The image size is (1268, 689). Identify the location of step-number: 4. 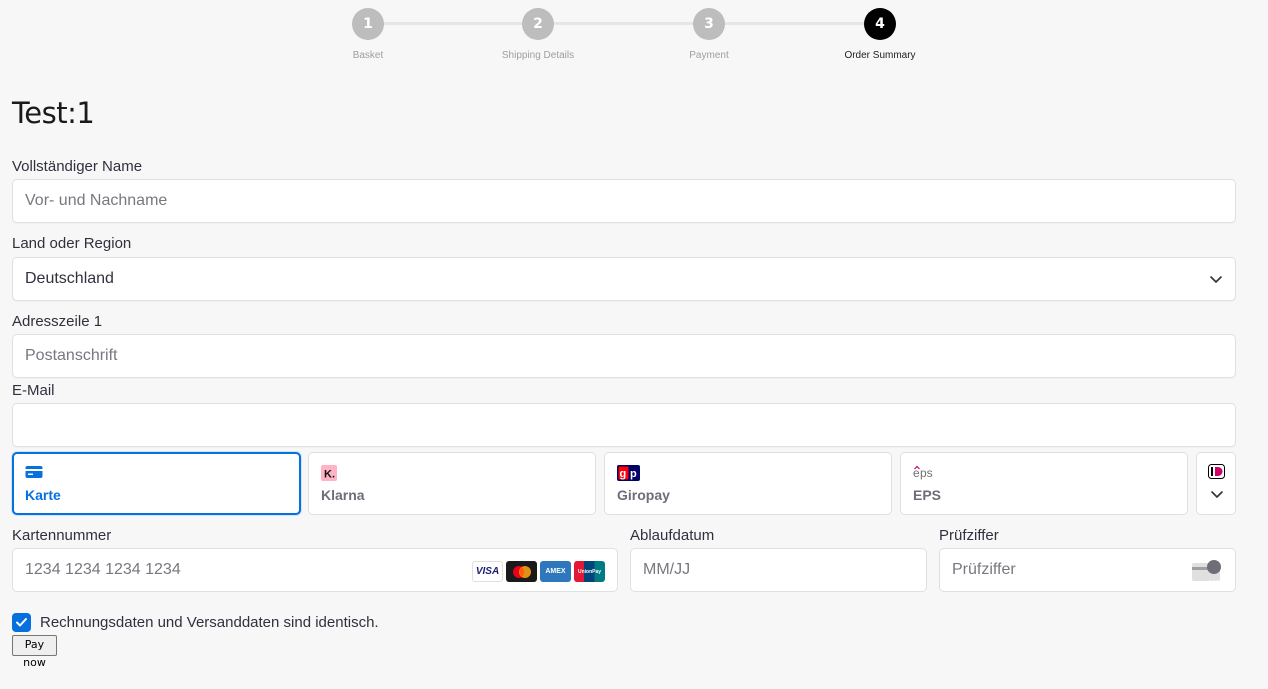
(880, 24).